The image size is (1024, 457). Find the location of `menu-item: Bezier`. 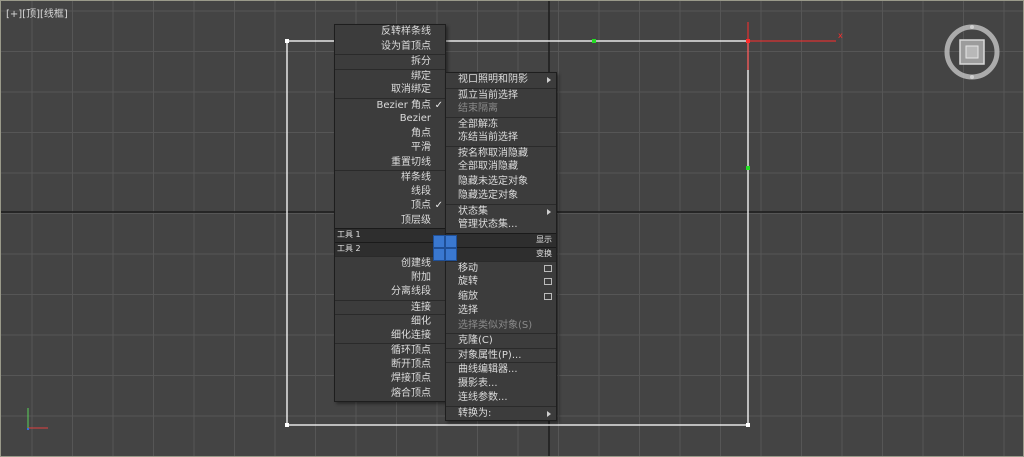

menu-item: Bezier is located at coordinates (390, 119).